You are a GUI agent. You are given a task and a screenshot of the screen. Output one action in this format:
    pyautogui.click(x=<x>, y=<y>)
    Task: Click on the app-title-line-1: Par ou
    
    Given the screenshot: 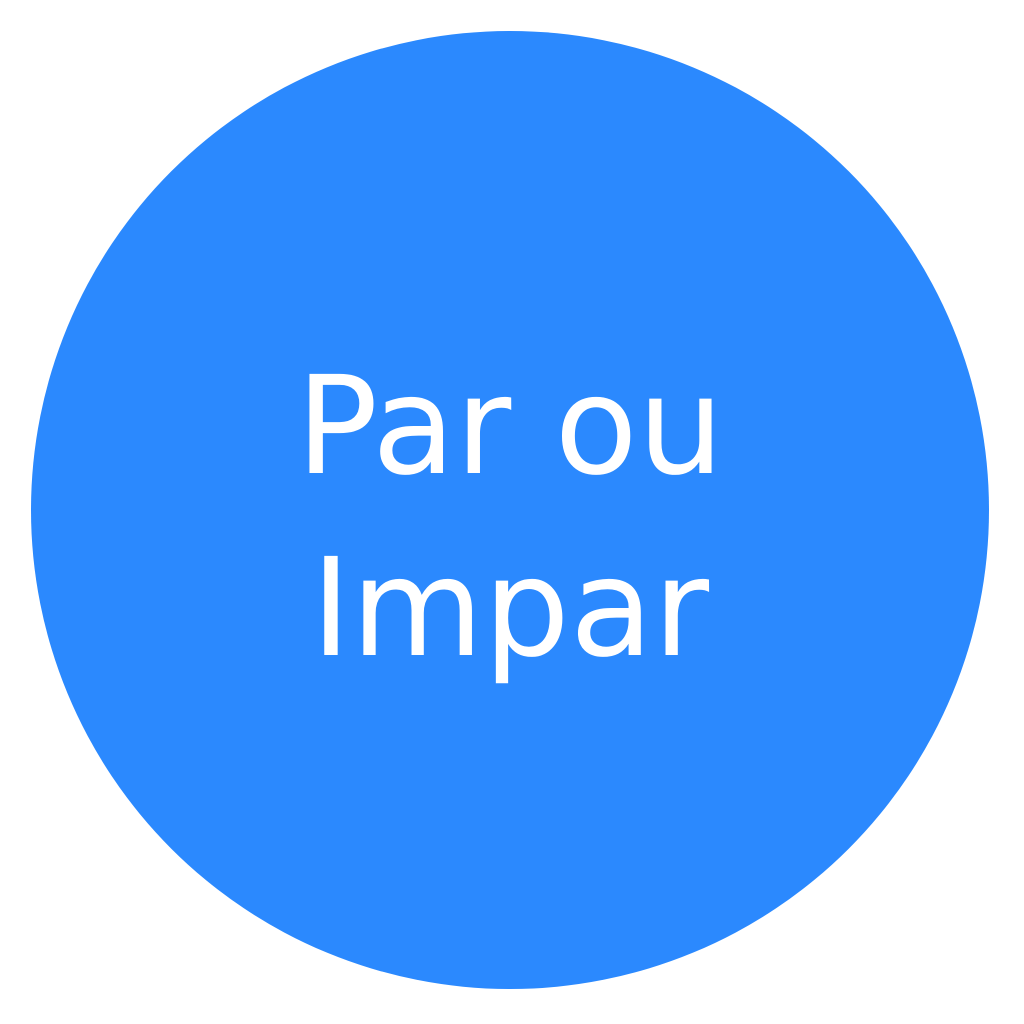 What is the action you would take?
    pyautogui.click(x=510, y=427)
    